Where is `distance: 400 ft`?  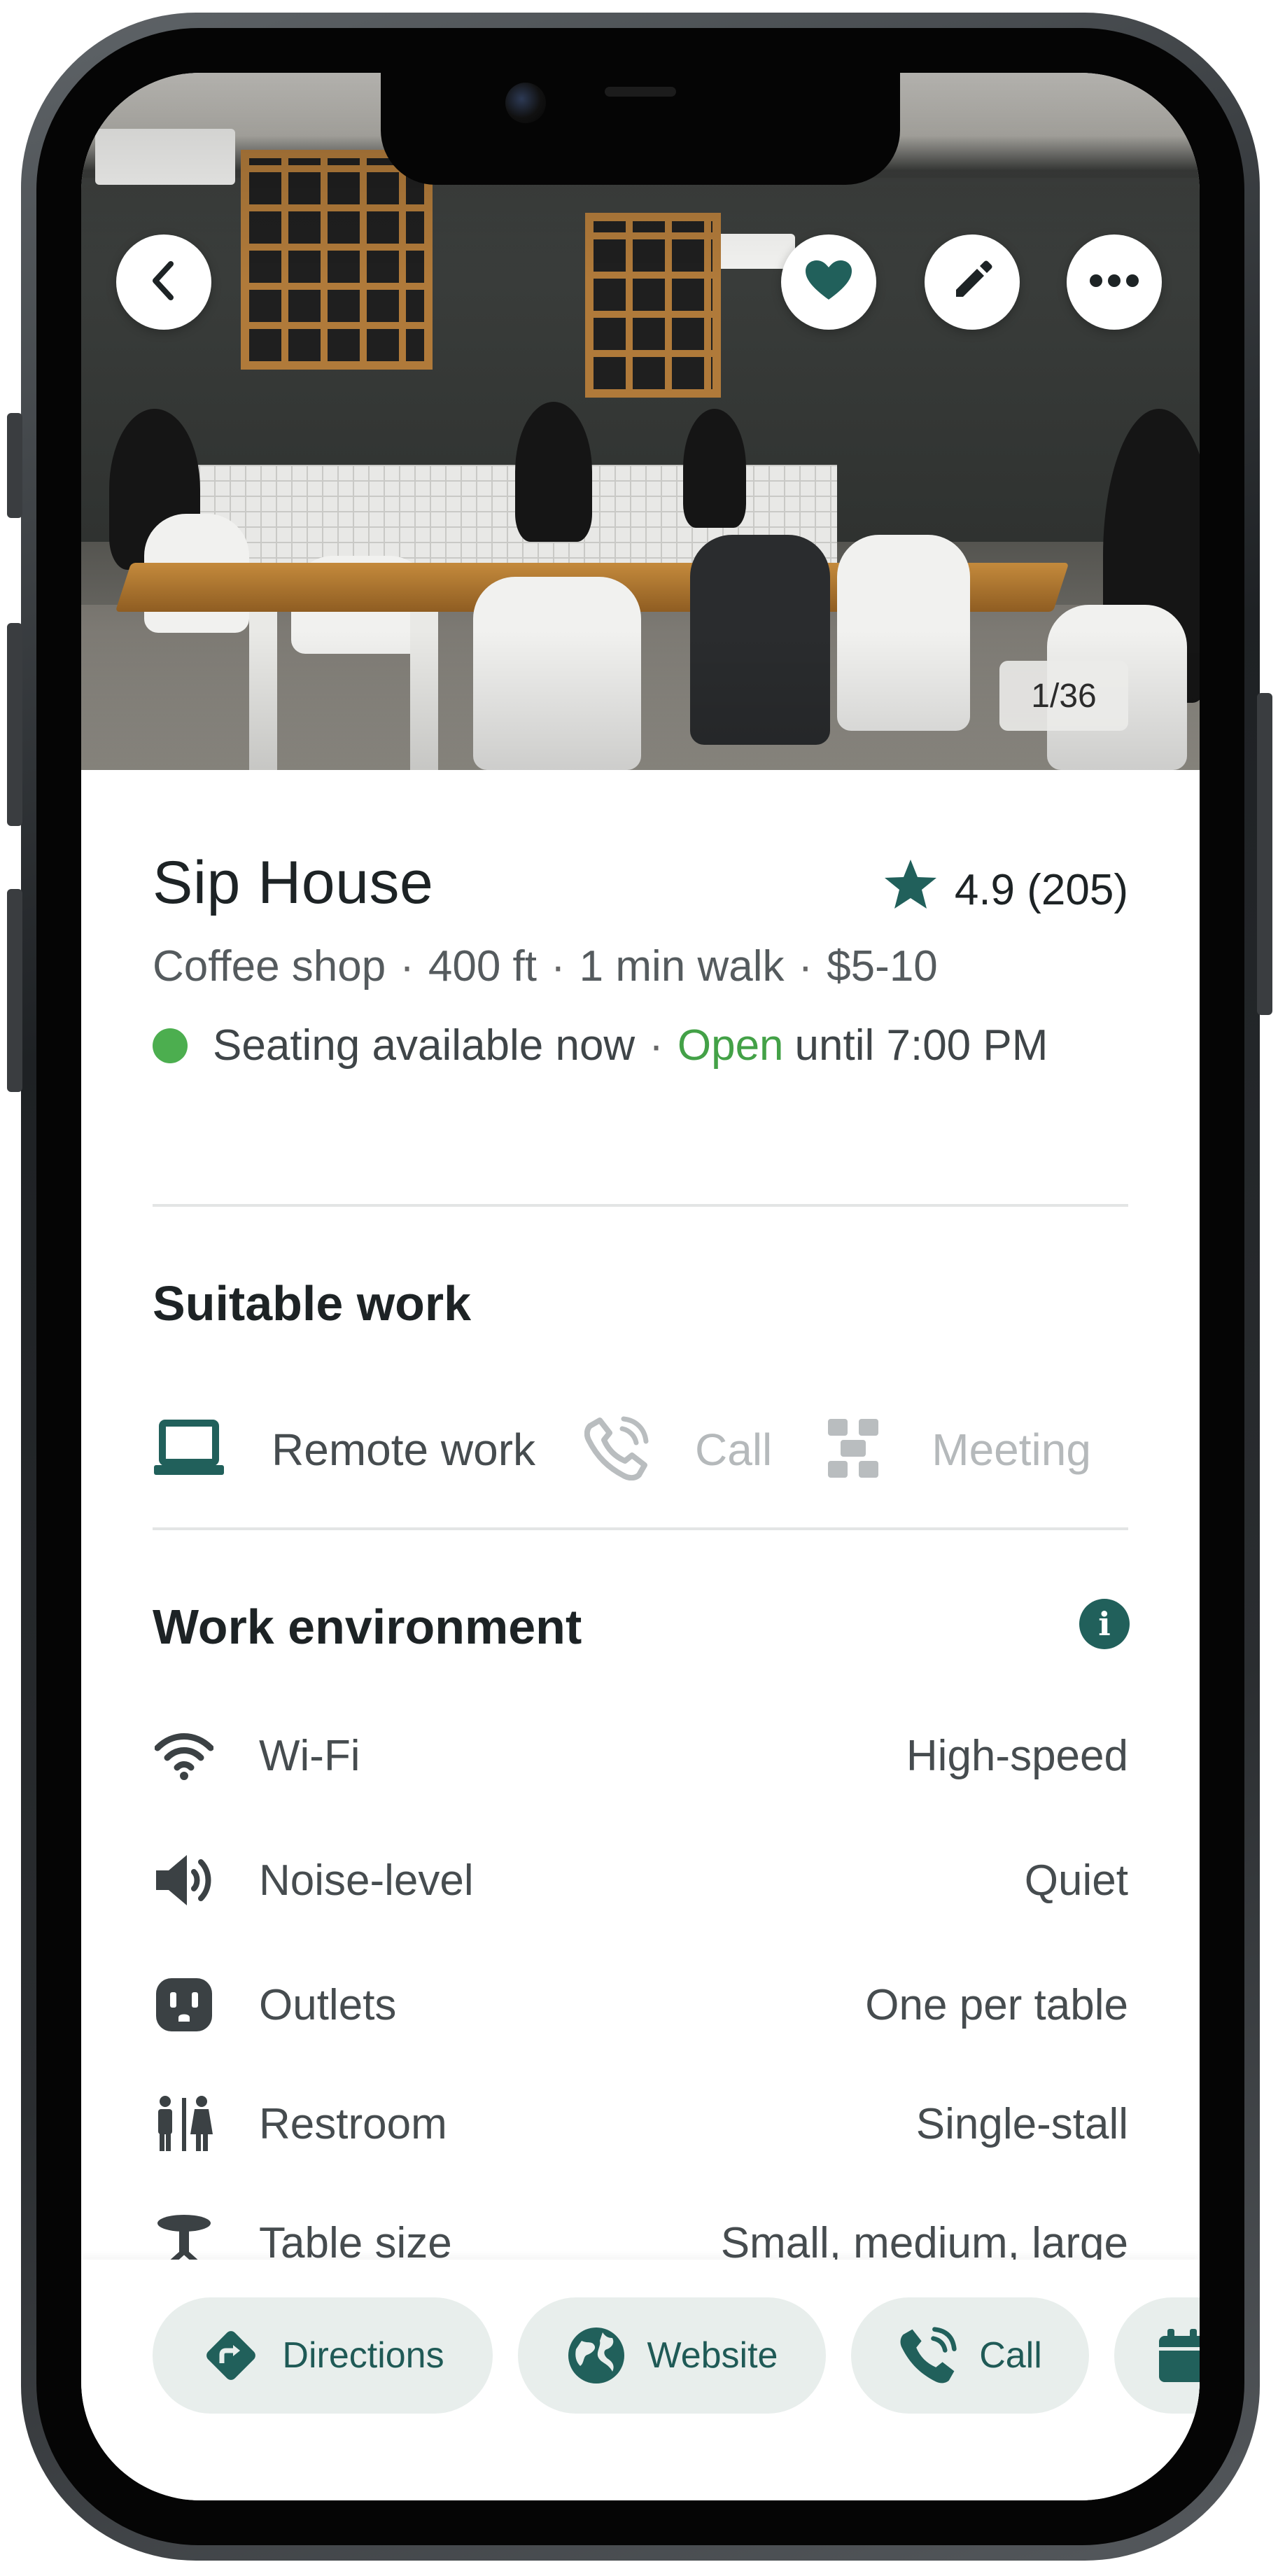 distance: 400 ft is located at coordinates (483, 966).